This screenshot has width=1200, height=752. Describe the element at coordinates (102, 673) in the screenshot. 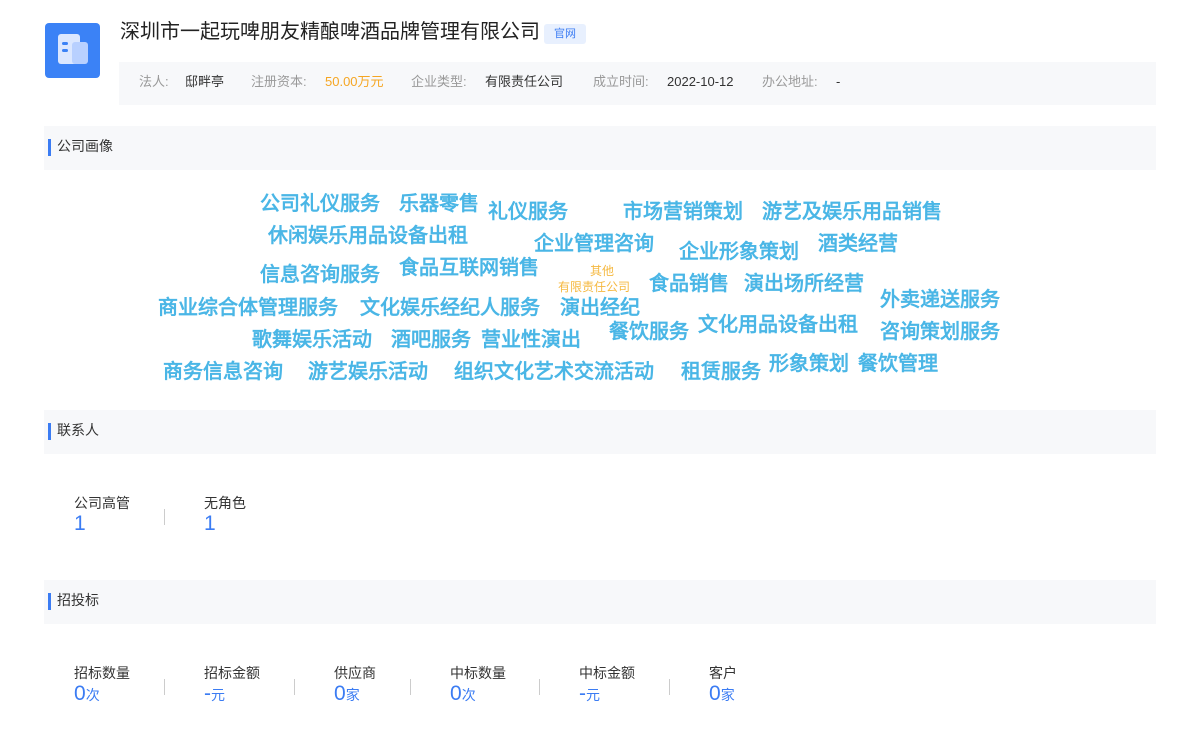

I see `stat-label: 招标数量` at that location.